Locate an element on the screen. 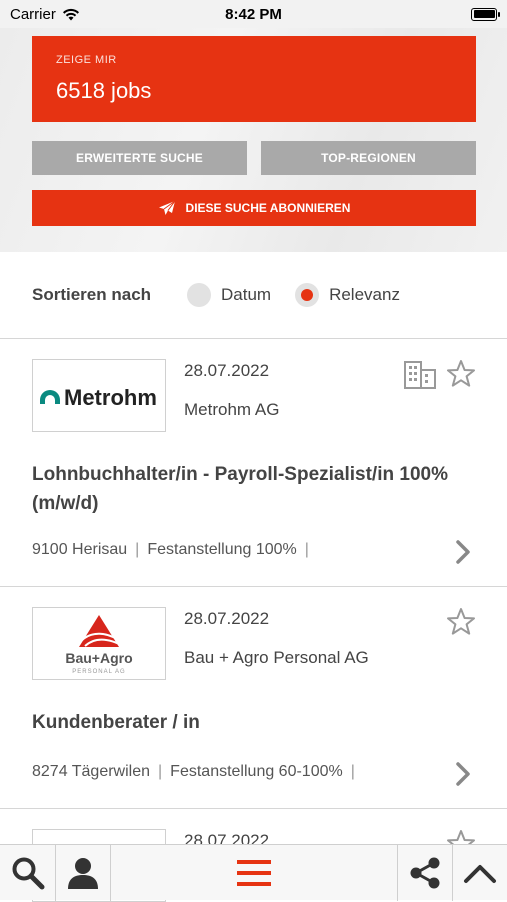 Image resolution: width=507 pixels, height=902 pixels. tab-scroll-top is located at coordinates (480, 873).